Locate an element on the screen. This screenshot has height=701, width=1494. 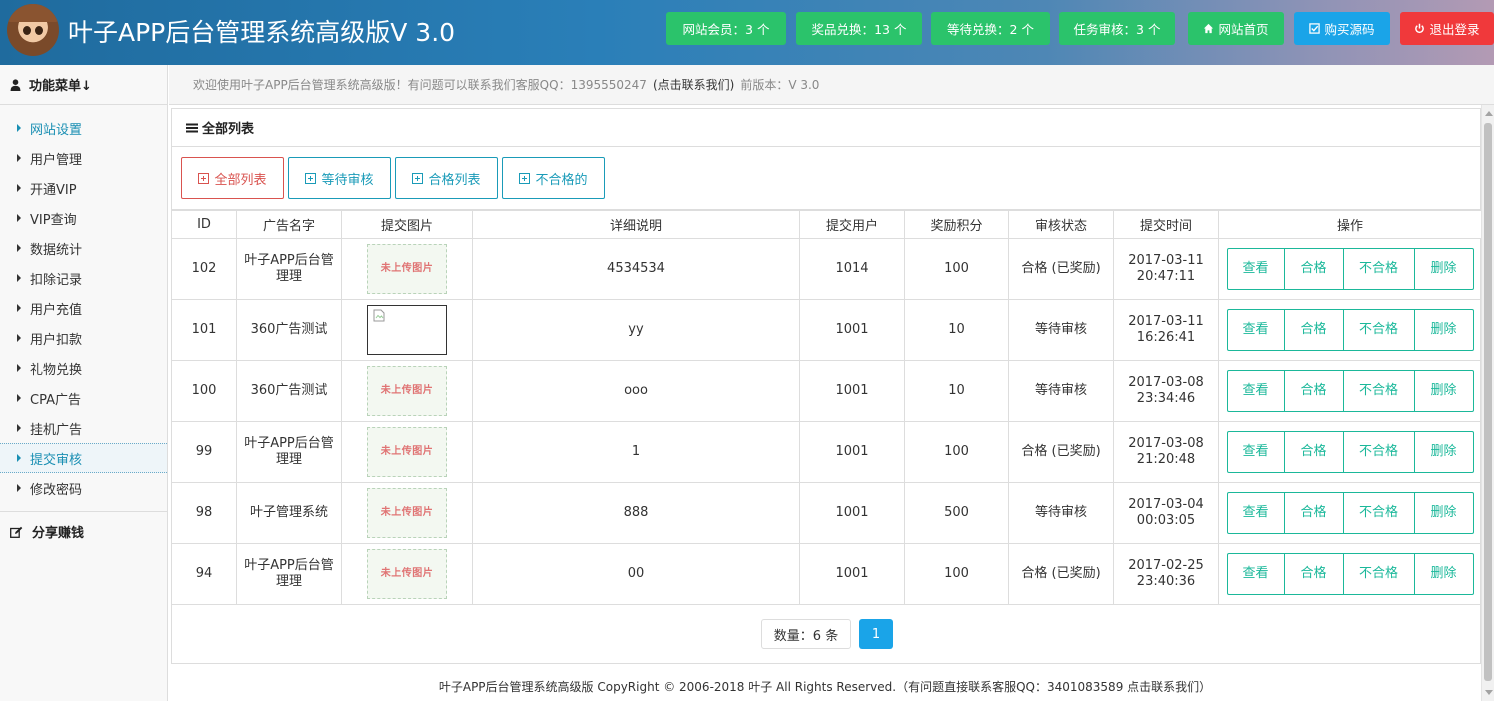
sidebar-item-gift-exchange: 礼物兑换 is located at coordinates (83, 368).